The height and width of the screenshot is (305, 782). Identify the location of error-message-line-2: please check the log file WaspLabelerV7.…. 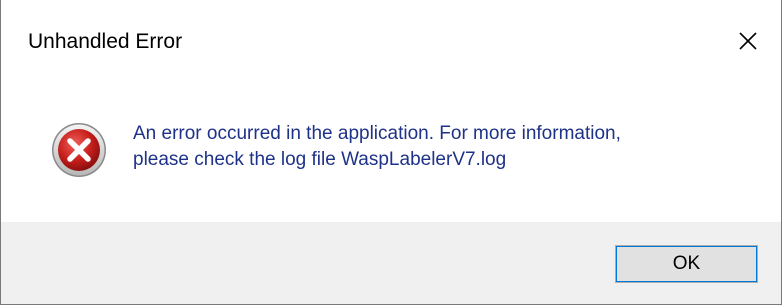
(320, 159).